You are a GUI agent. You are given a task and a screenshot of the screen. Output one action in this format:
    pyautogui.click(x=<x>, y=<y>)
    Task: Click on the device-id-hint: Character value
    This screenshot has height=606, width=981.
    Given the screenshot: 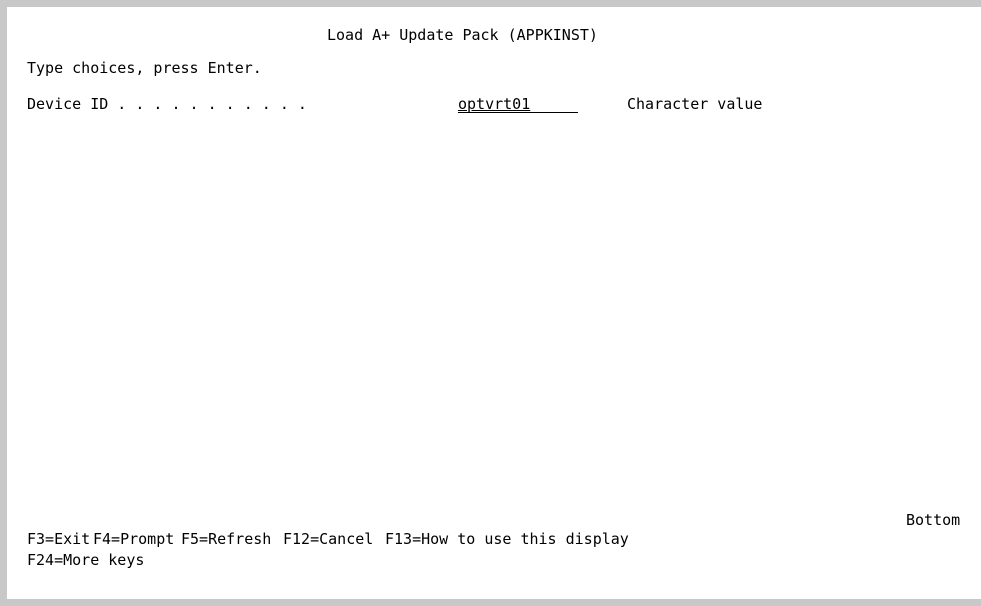 What is the action you would take?
    pyautogui.click(x=695, y=104)
    